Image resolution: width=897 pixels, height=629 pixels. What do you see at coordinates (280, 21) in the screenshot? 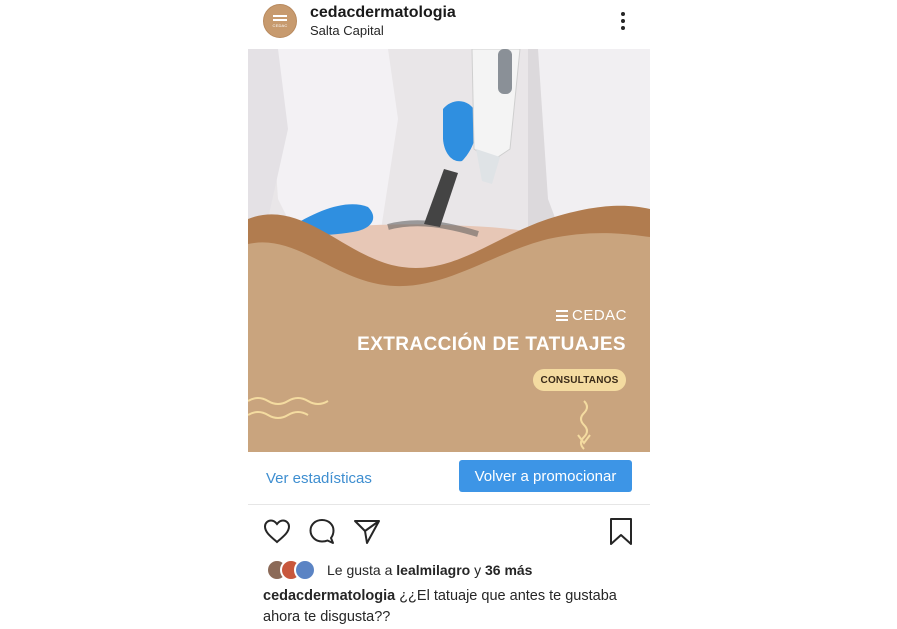
I see `avatar: CEDAC` at bounding box center [280, 21].